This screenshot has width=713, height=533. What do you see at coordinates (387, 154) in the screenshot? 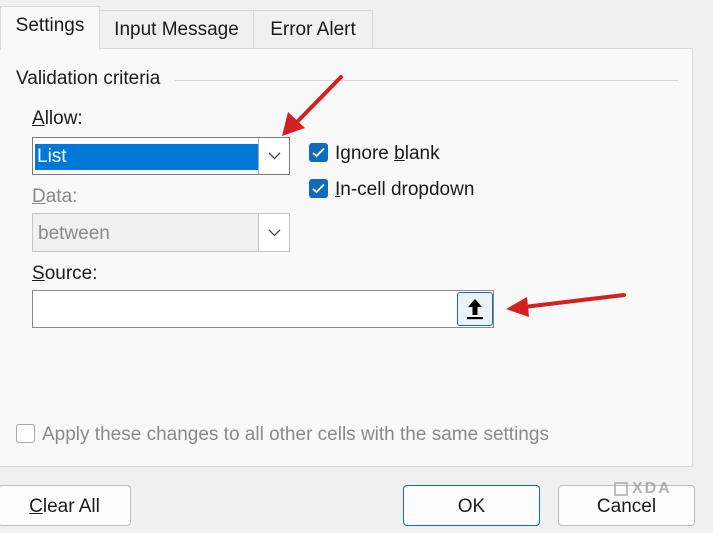
I see `ignore-blank-label: Ignore blank` at bounding box center [387, 154].